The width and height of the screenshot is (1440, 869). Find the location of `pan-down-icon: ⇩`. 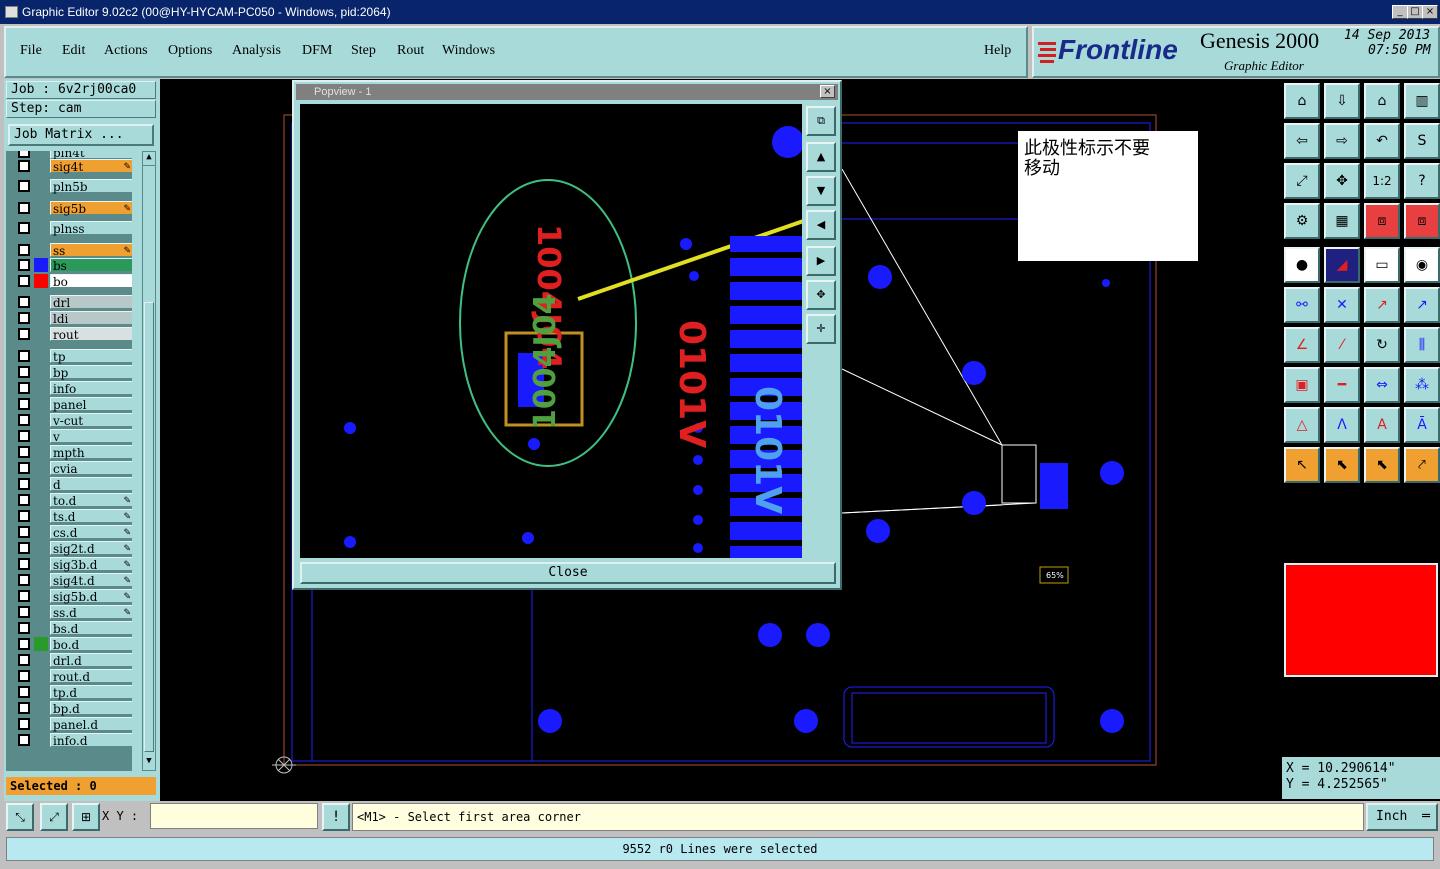

pan-down-icon: ⇩ is located at coordinates (1342, 101).